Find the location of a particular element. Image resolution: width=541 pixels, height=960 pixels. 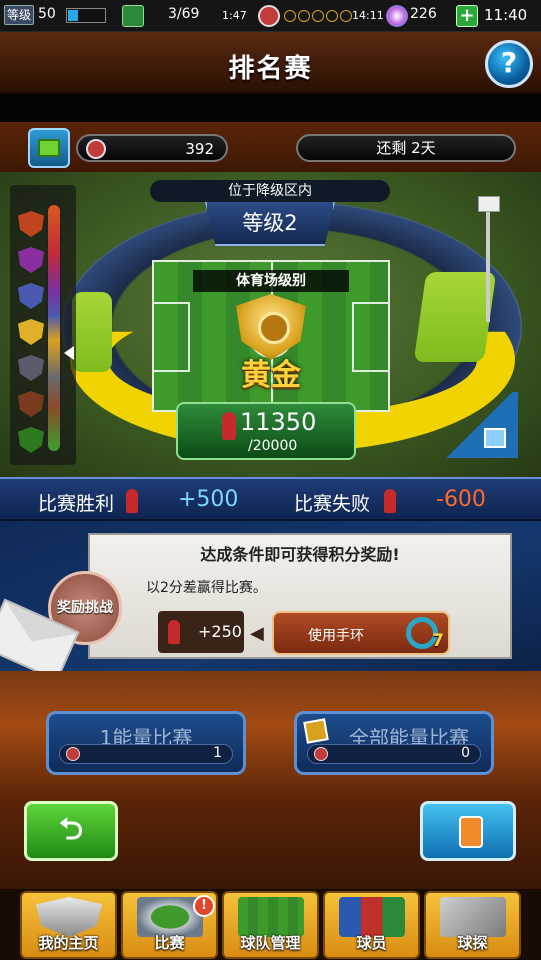

loss-points: -600 is located at coordinates (461, 499).